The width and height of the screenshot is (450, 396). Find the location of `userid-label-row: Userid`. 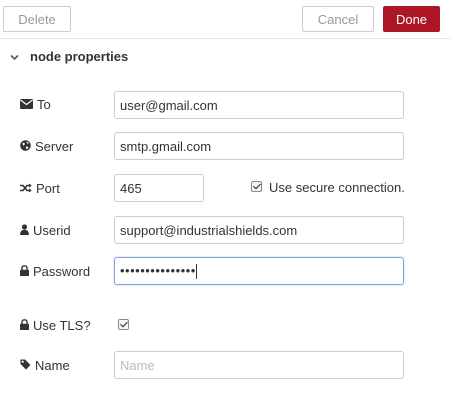

userid-label-row: Userid is located at coordinates (45, 230).